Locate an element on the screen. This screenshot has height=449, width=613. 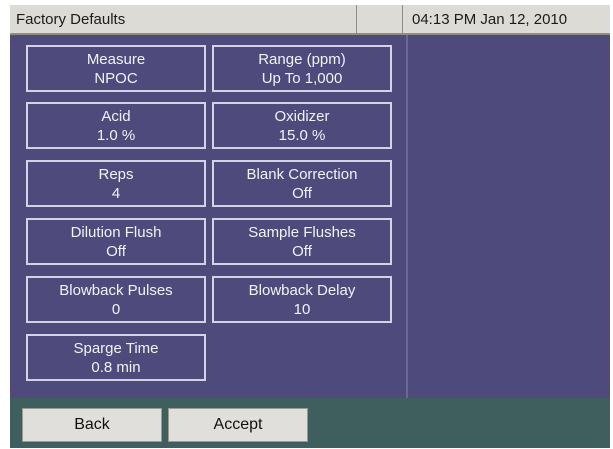
setting-label: Acid is located at coordinates (116, 116).